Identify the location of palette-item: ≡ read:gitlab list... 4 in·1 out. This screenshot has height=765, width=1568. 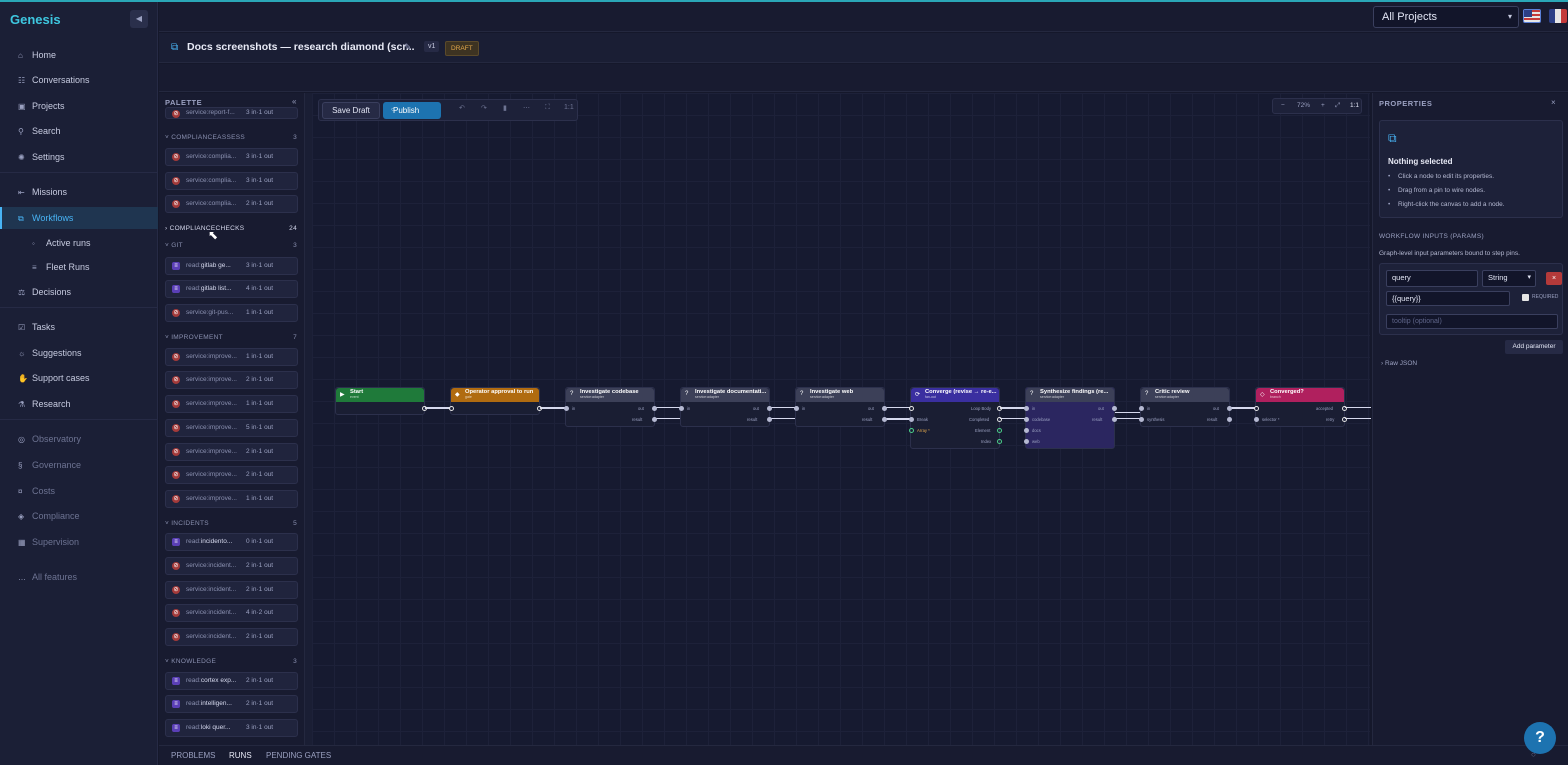
(231, 289).